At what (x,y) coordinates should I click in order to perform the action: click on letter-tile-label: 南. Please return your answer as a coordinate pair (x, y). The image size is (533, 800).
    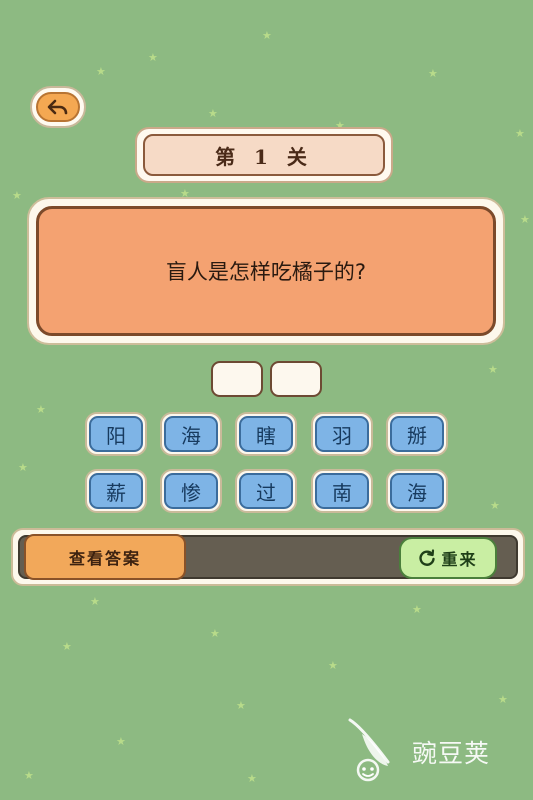
    Looking at the image, I should click on (342, 491).